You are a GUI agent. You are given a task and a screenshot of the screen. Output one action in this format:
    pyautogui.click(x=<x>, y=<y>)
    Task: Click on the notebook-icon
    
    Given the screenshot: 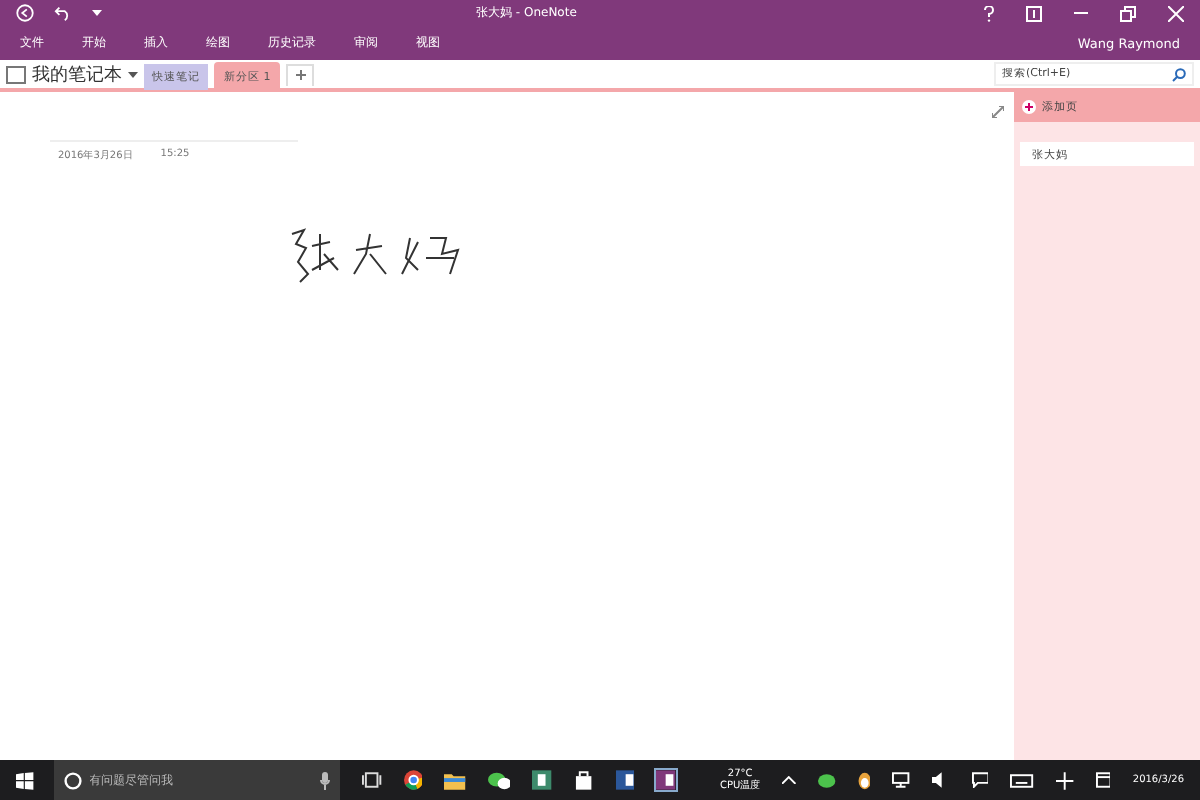 What is the action you would take?
    pyautogui.click(x=16, y=74)
    